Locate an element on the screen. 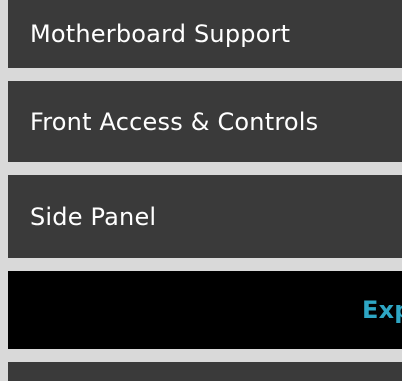 This screenshot has width=402, height=381. menu-item-label: Exp is located at coordinates (382, 310).